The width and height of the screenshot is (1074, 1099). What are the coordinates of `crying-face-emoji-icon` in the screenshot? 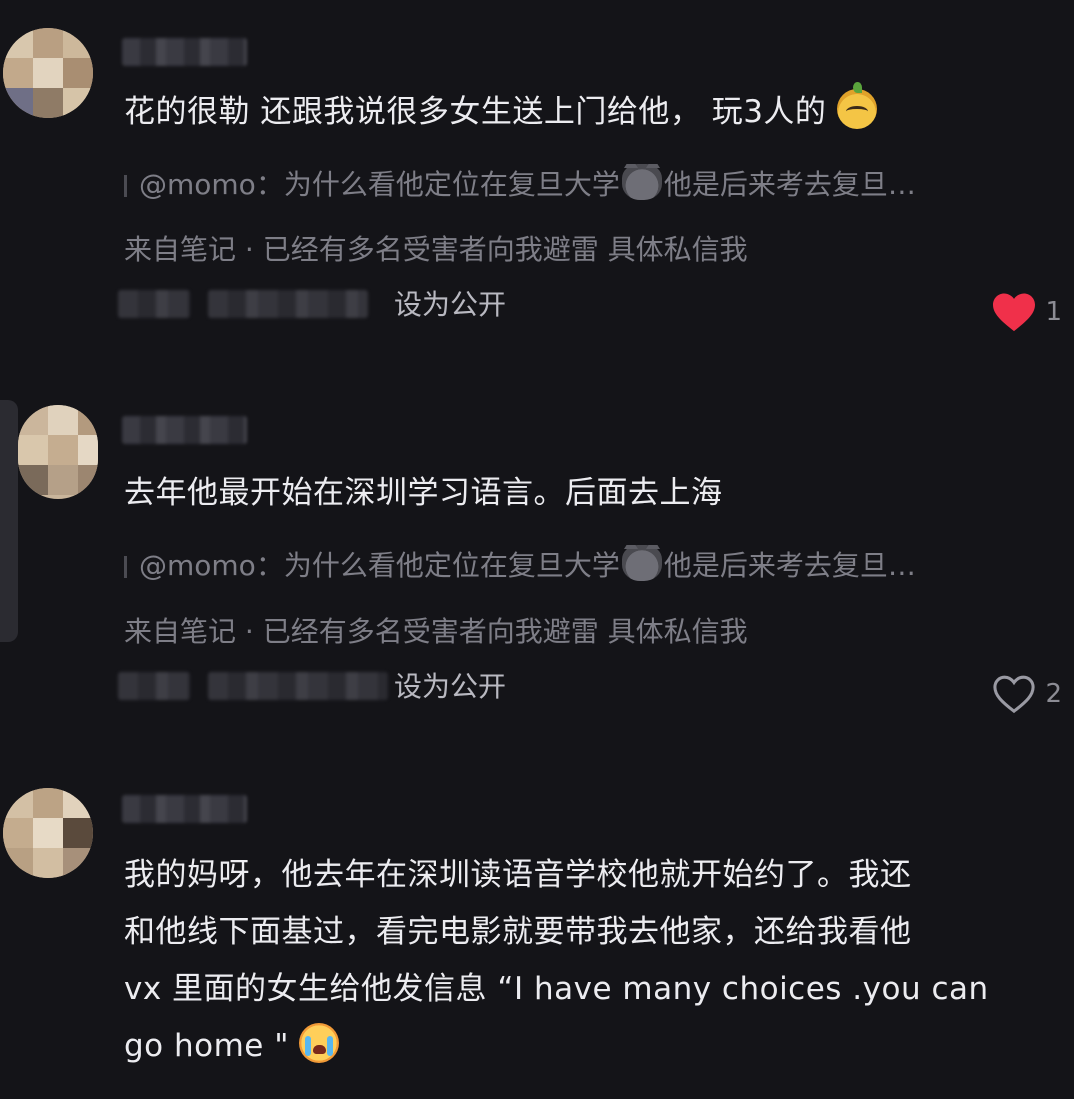 It's located at (319, 1043).